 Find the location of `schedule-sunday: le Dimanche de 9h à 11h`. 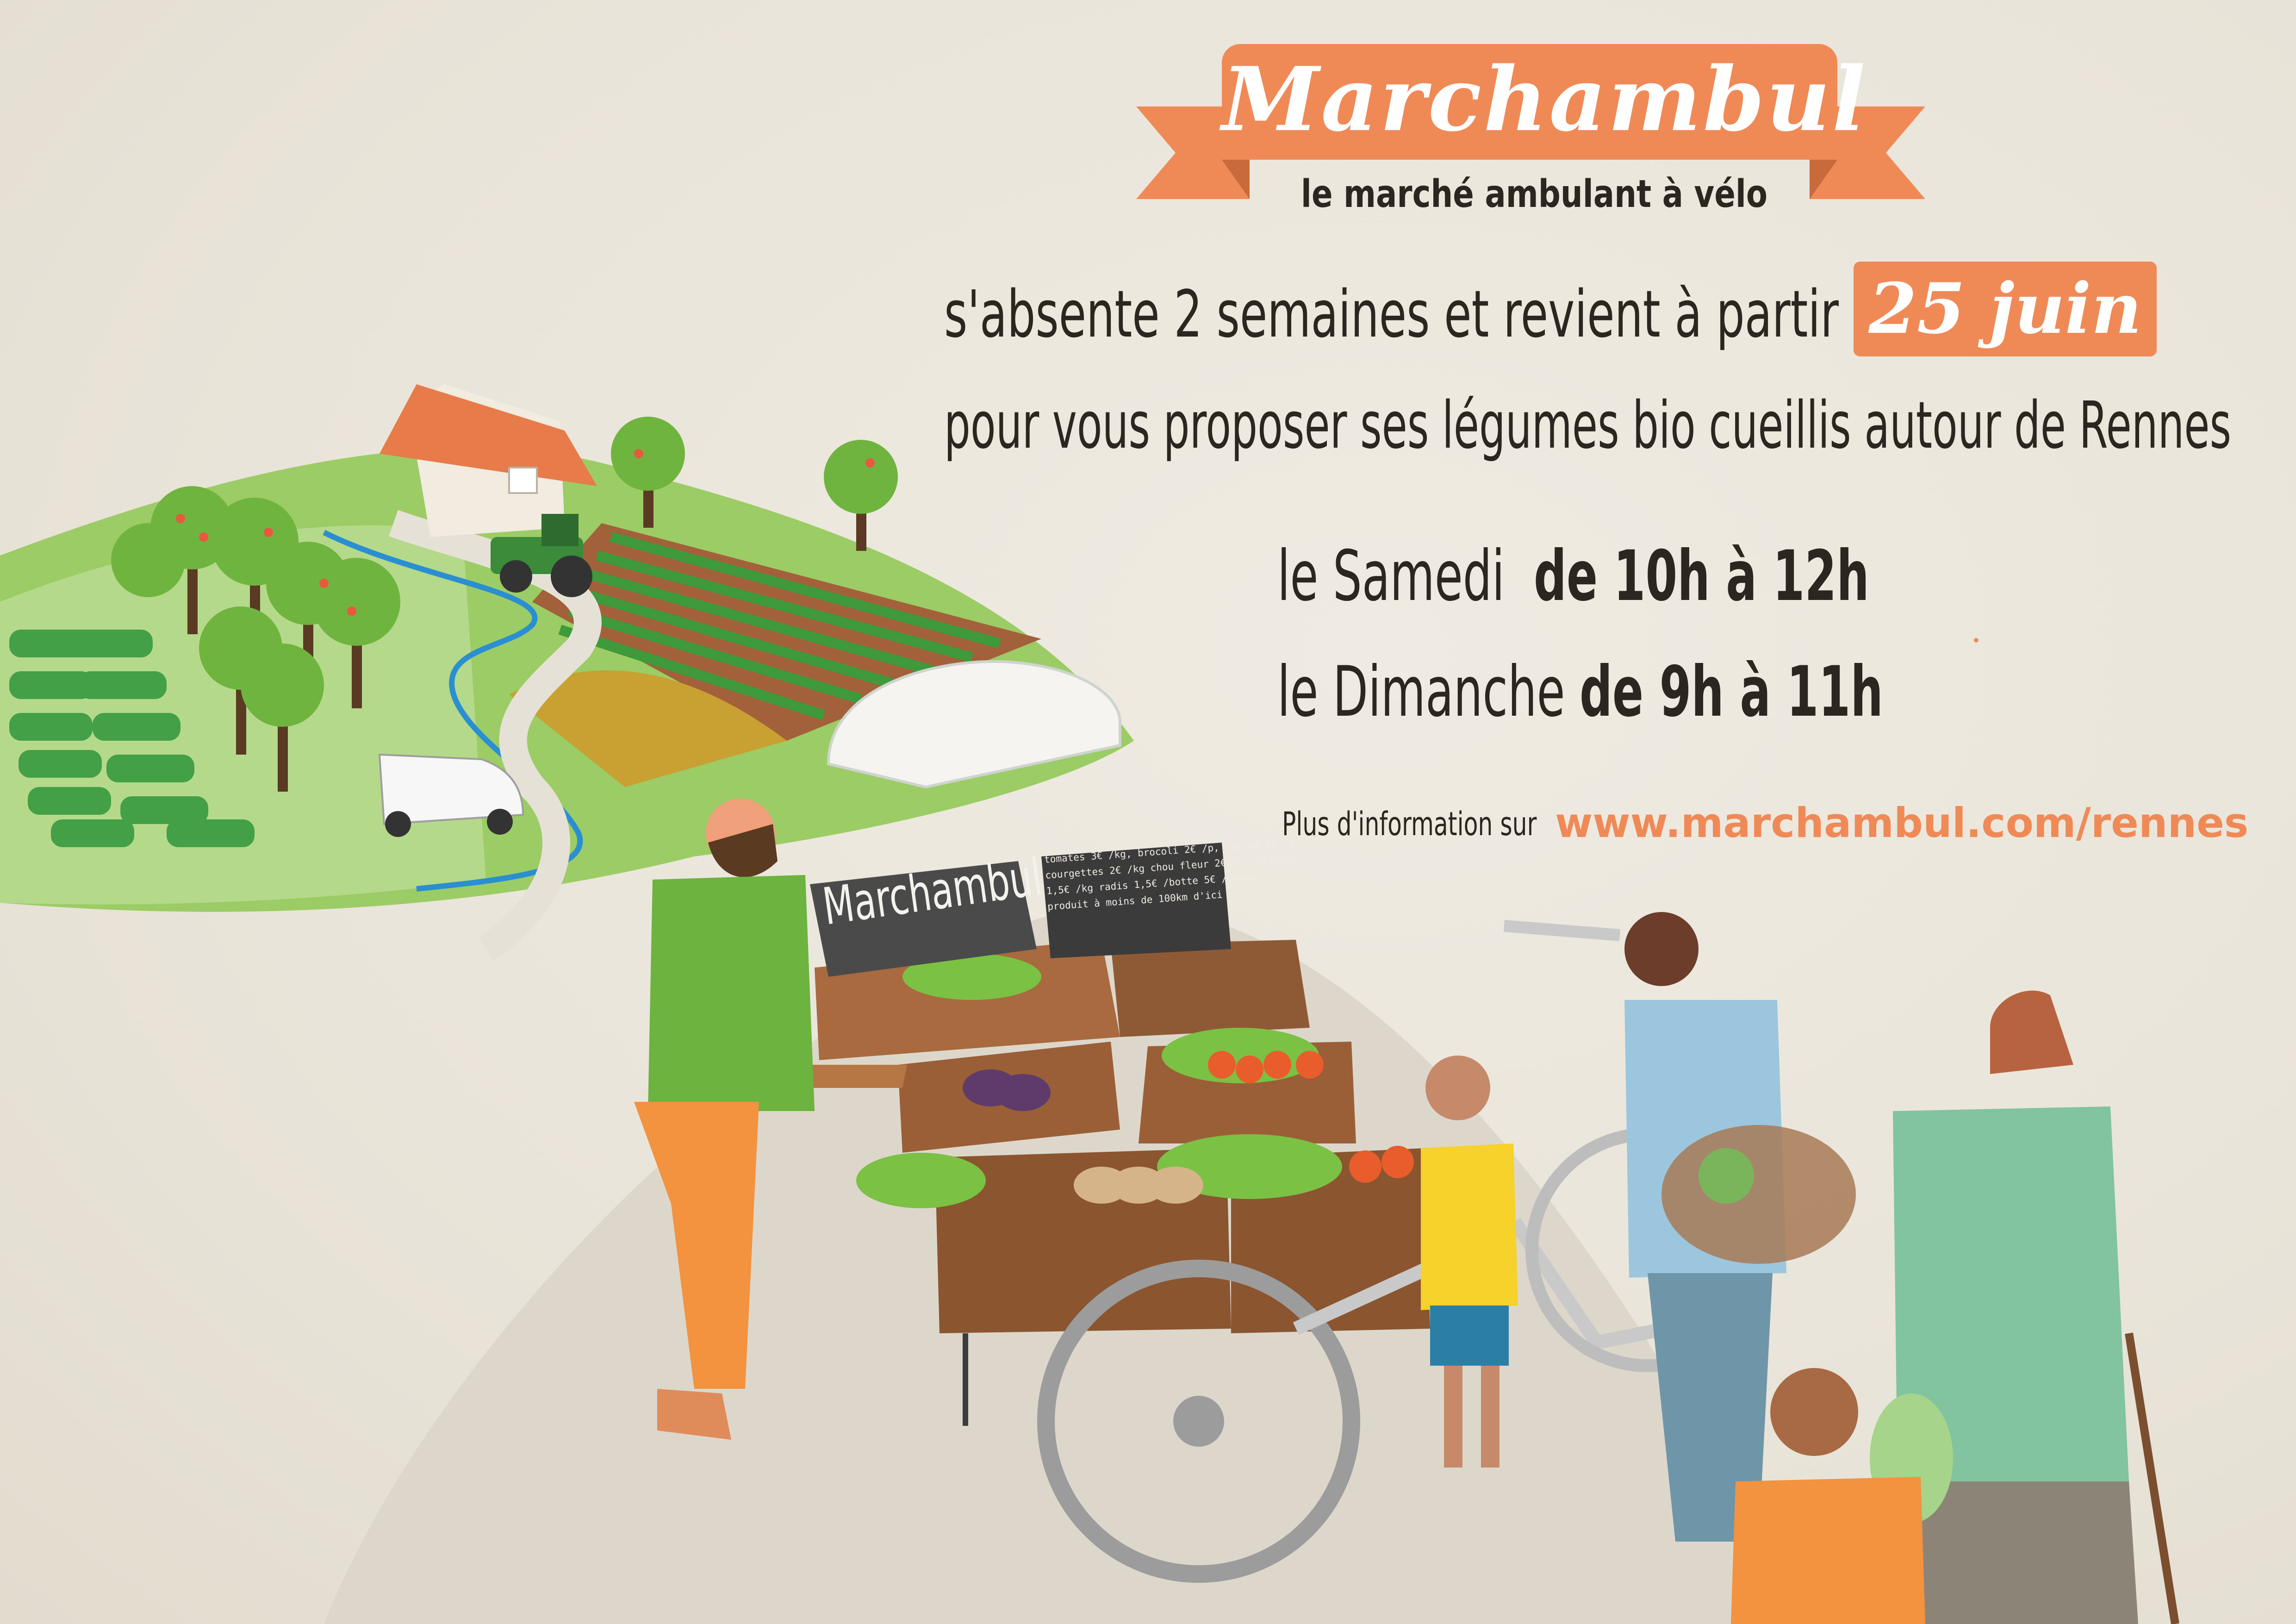

schedule-sunday: le Dimanche de 9h à 11h is located at coordinates (1580, 692).